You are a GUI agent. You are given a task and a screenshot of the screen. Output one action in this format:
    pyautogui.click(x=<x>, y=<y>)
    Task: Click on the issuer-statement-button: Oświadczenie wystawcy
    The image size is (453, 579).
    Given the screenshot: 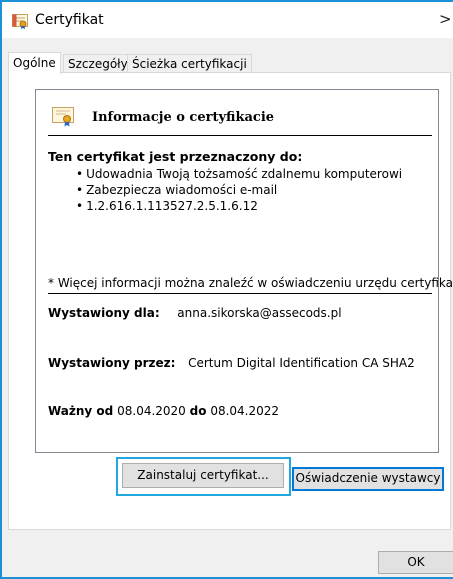 What is the action you would take?
    pyautogui.click(x=368, y=479)
    